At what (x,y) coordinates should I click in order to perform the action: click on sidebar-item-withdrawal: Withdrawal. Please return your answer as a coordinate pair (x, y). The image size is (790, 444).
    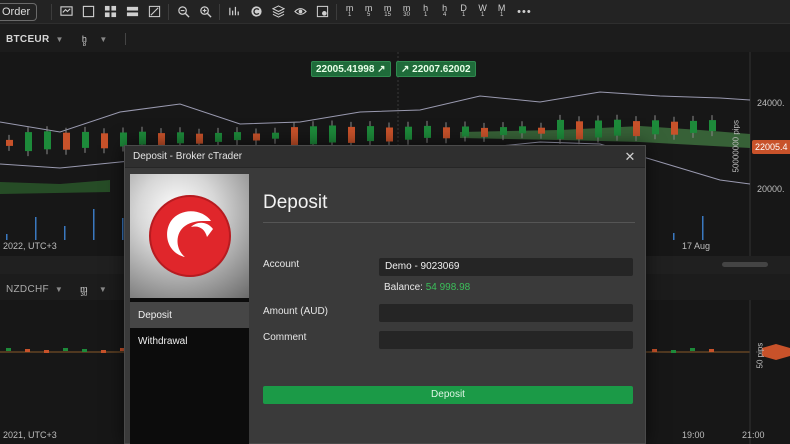
    Looking at the image, I should click on (189, 341).